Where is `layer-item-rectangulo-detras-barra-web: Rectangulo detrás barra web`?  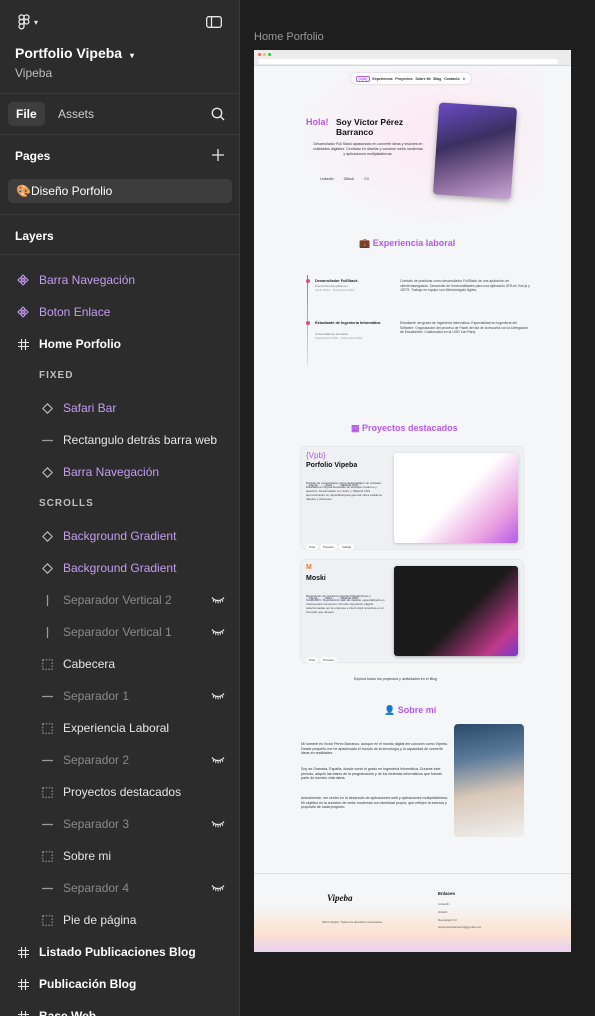
layer-item-rectangulo-detras-barra-web: Rectangulo detrás barra web is located at coordinates (120, 440).